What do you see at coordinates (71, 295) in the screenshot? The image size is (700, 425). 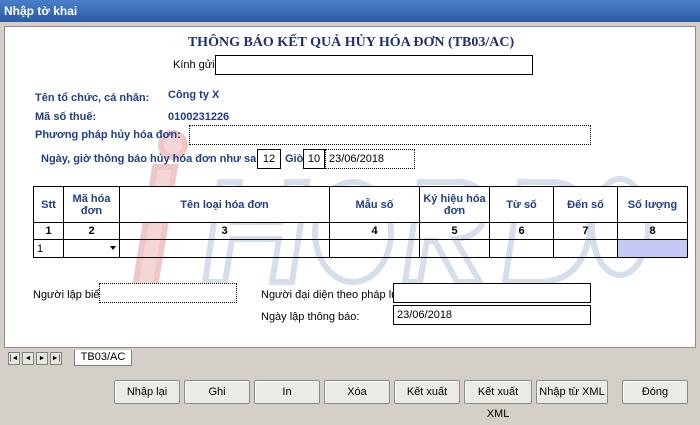 I see `nguoi-lap-label: Người lập biểu:` at bounding box center [71, 295].